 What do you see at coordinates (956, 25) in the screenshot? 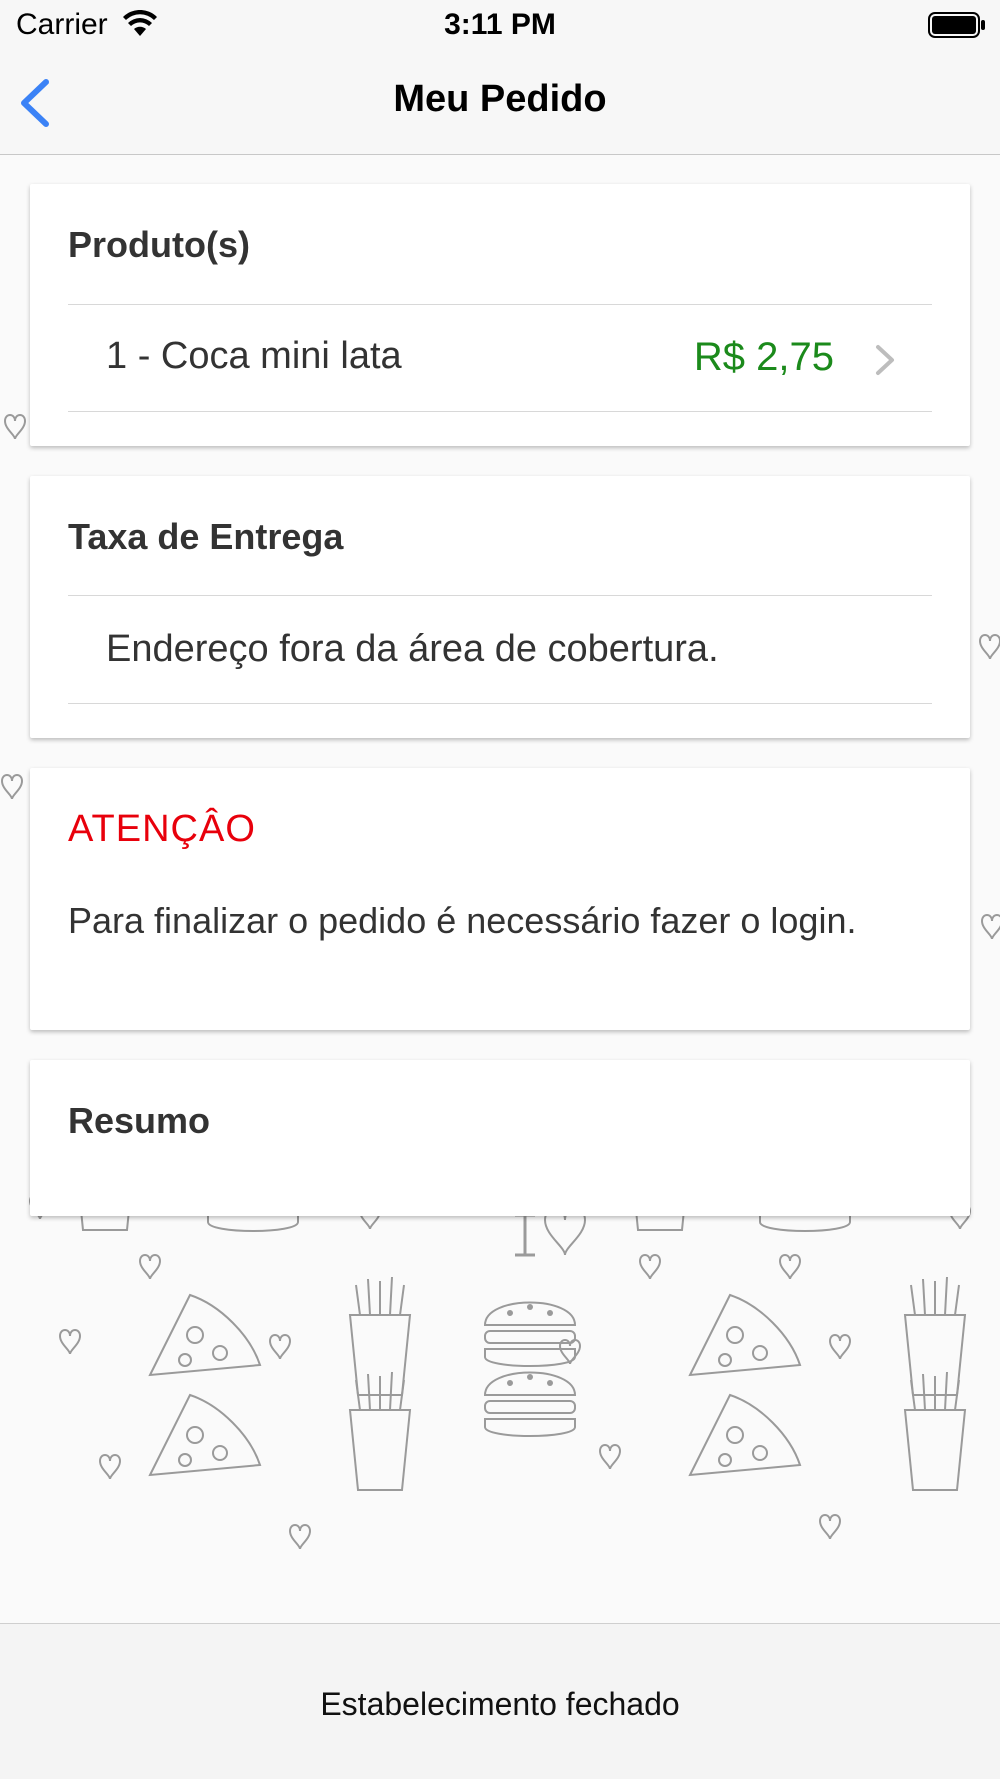
I see `battery-icon` at bounding box center [956, 25].